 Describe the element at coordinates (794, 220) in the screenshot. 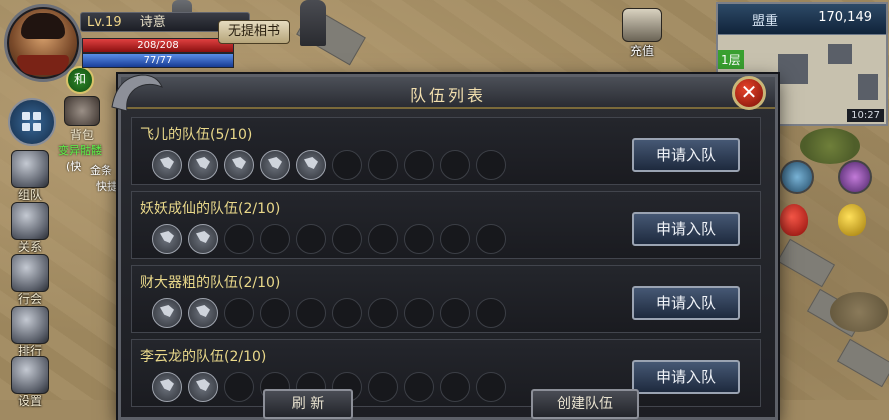

I see `hp-potion-icon` at that location.